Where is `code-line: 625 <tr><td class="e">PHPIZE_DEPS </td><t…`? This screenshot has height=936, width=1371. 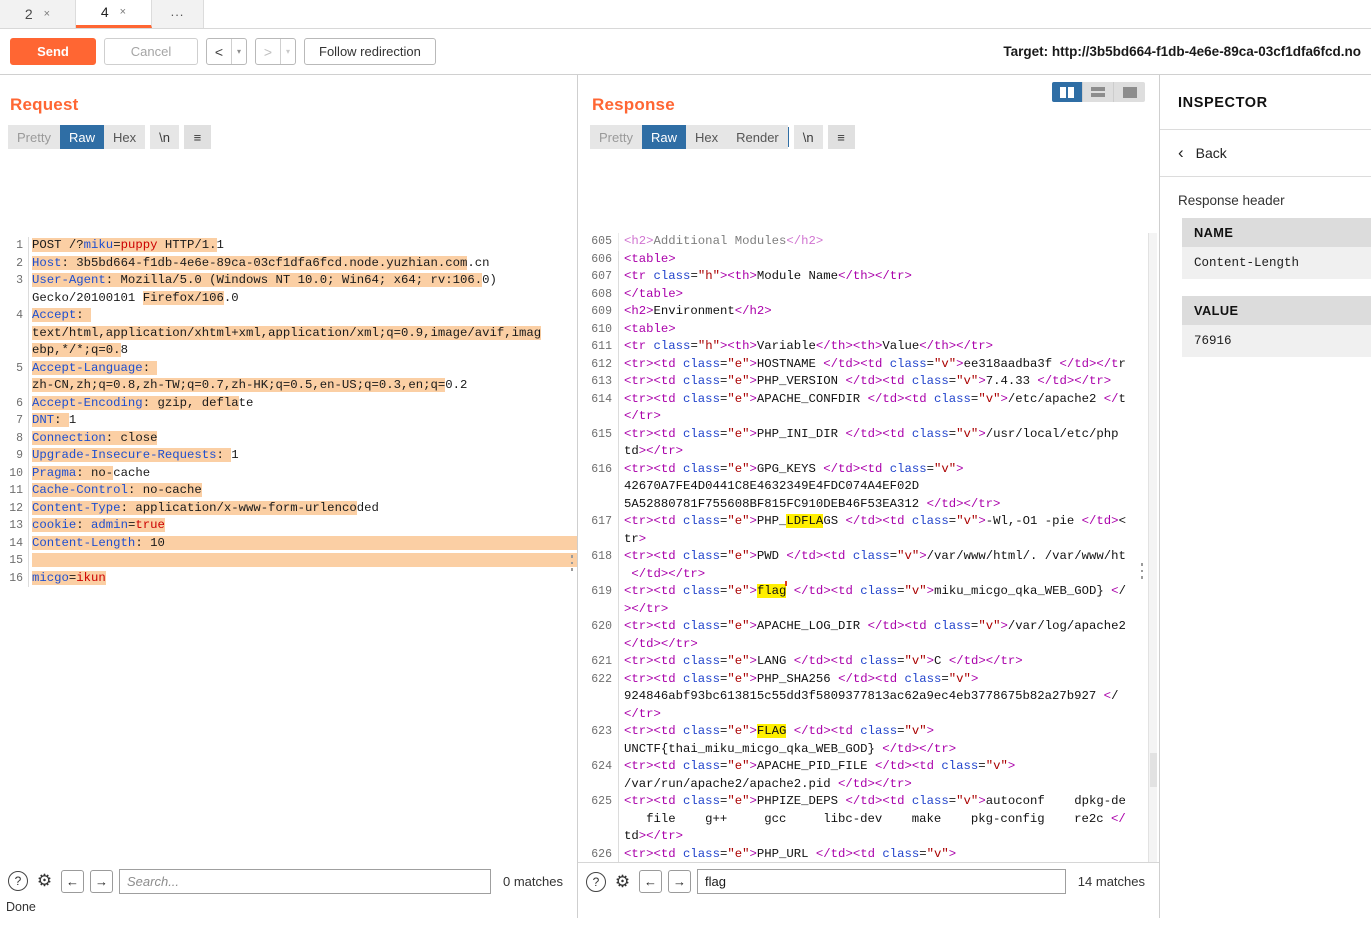
code-line: 625 <tr><td class="e">PHPIZE_DEPS </td><t… is located at coordinates (868, 802).